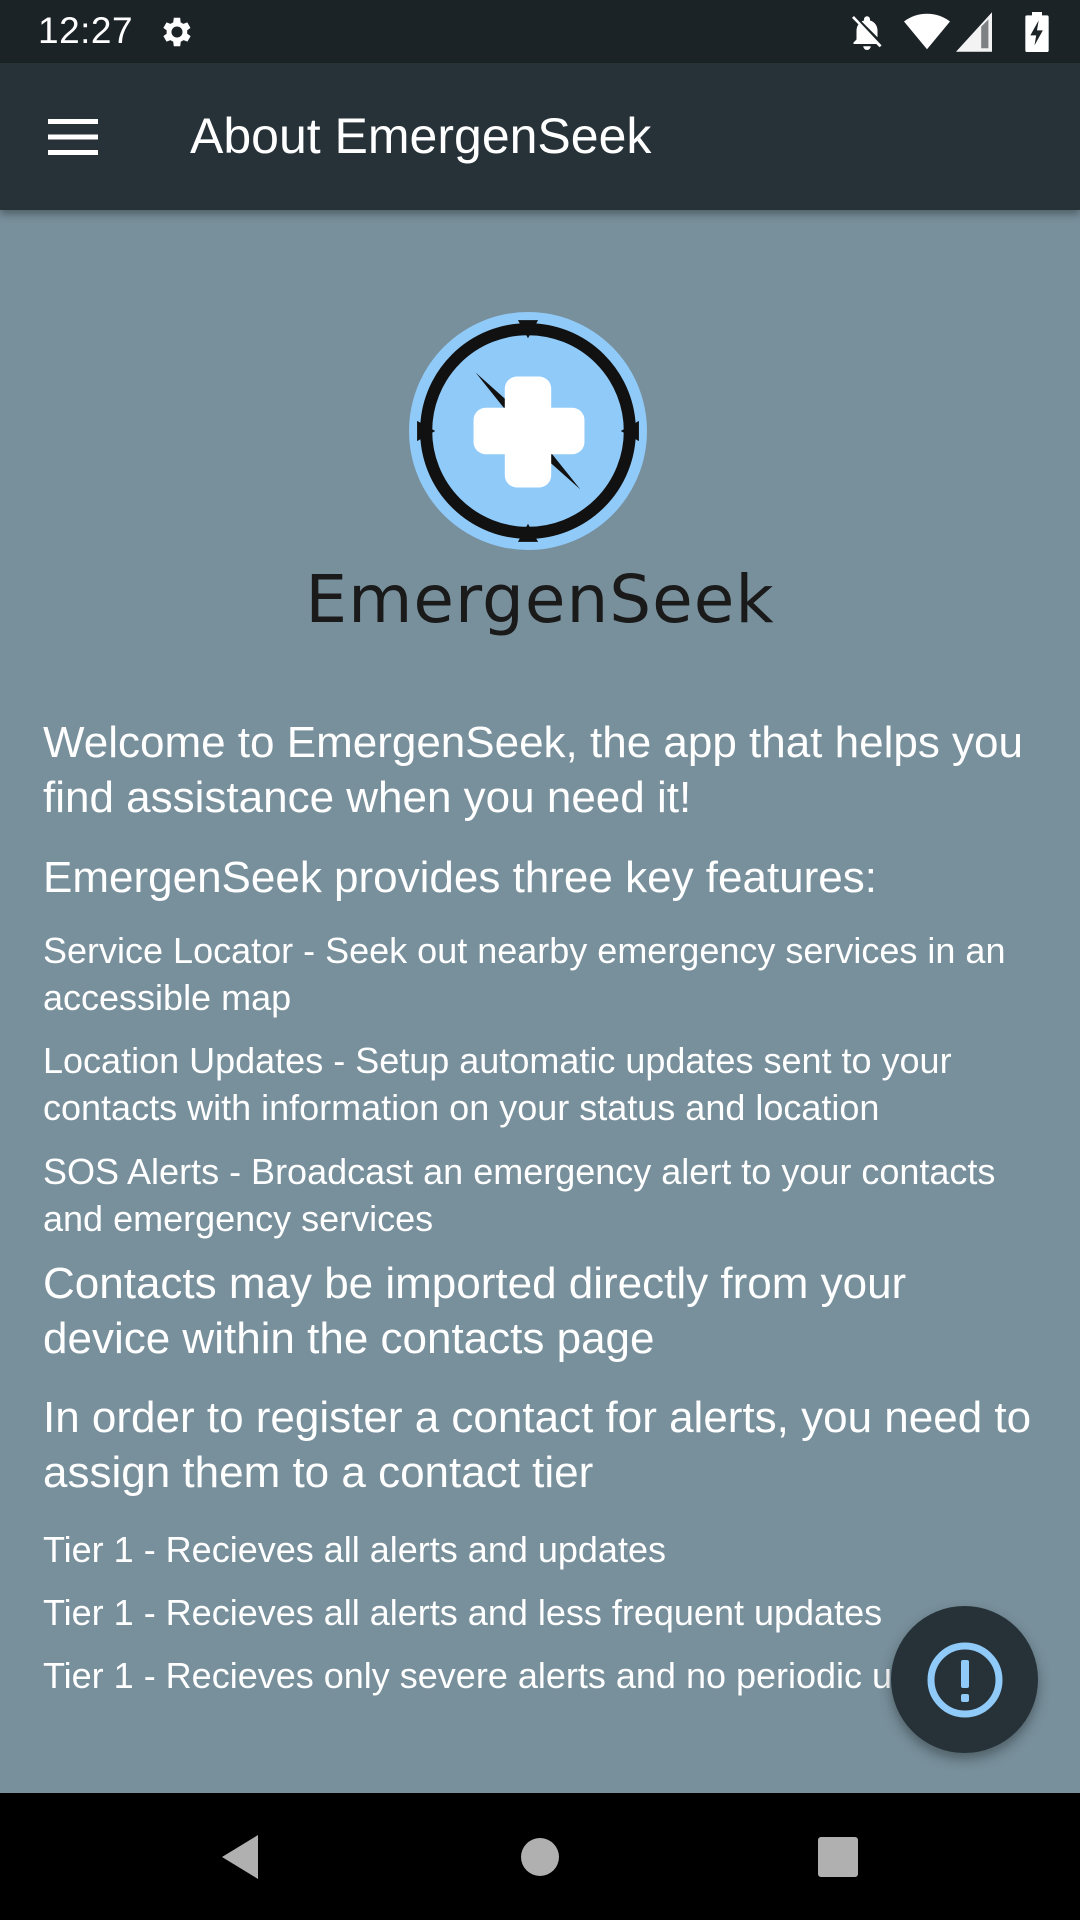 The height and width of the screenshot is (1920, 1080). I want to click on nav-recents-button, so click(838, 1857).